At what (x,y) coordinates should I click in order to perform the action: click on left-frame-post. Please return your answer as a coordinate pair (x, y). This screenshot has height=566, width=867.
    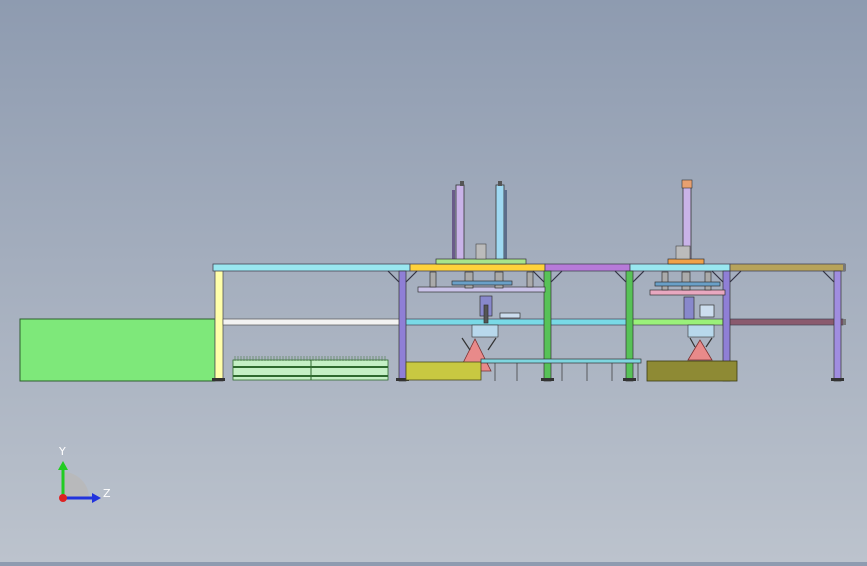
    Looking at the image, I should click on (219, 325).